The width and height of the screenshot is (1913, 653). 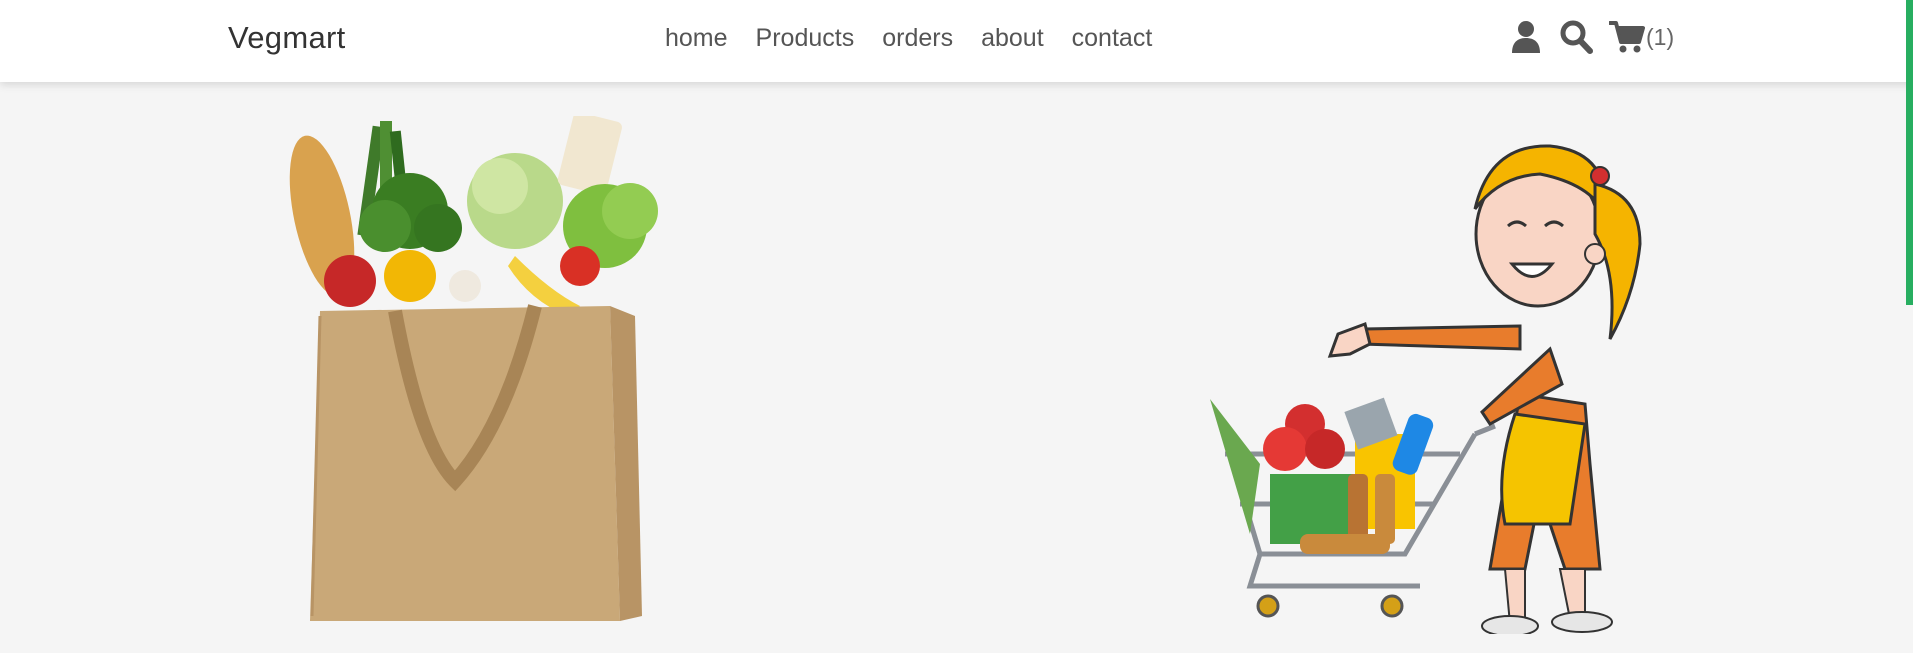 I want to click on nav-link-home: home, so click(x=696, y=38).